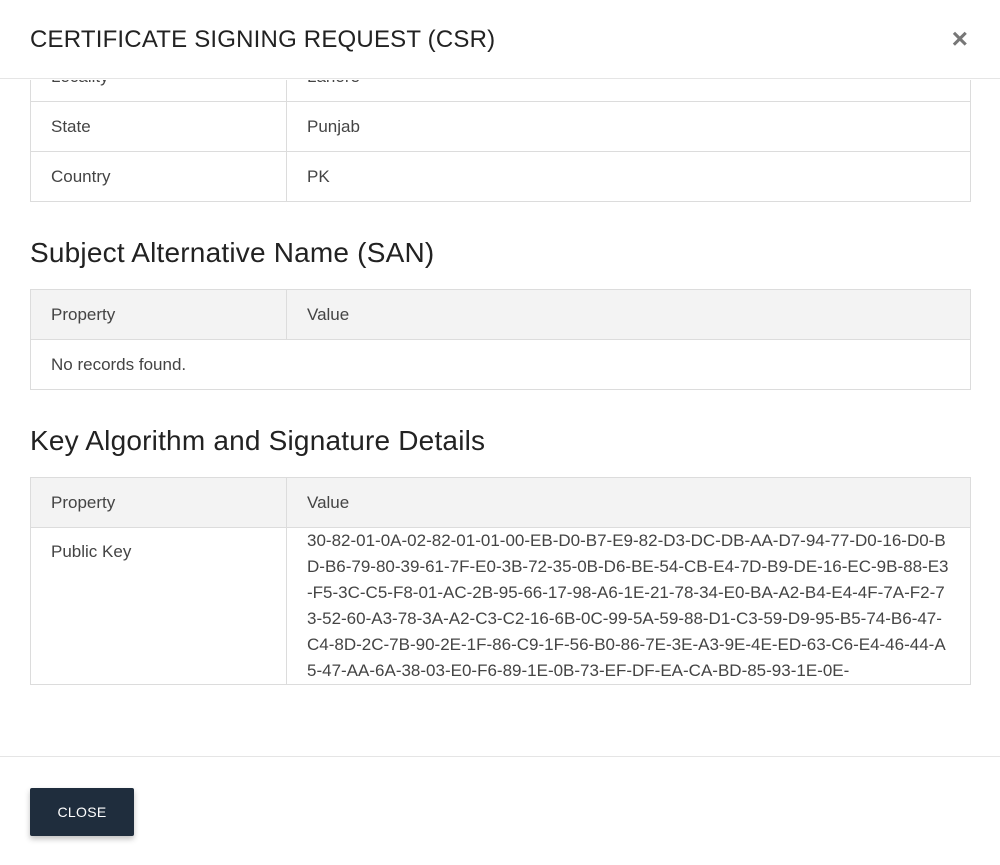  What do you see at coordinates (158, 126) in the screenshot?
I see `property-cell: State` at bounding box center [158, 126].